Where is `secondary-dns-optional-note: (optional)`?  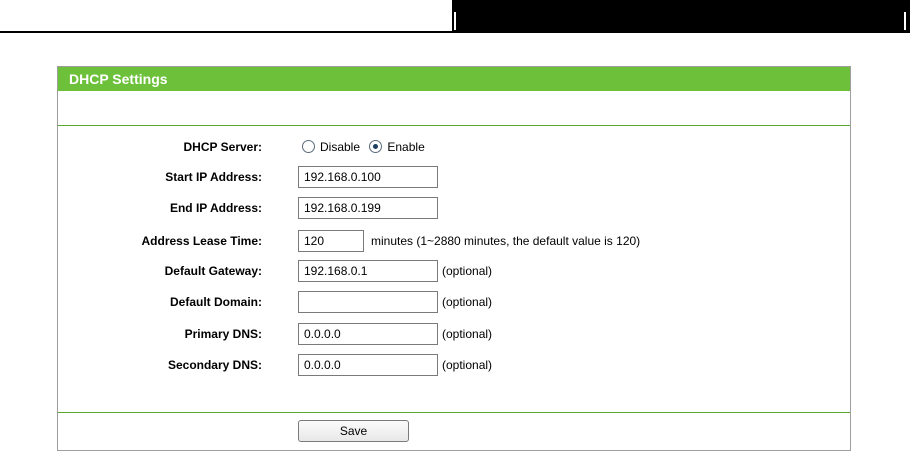 secondary-dns-optional-note: (optional) is located at coordinates (467, 365).